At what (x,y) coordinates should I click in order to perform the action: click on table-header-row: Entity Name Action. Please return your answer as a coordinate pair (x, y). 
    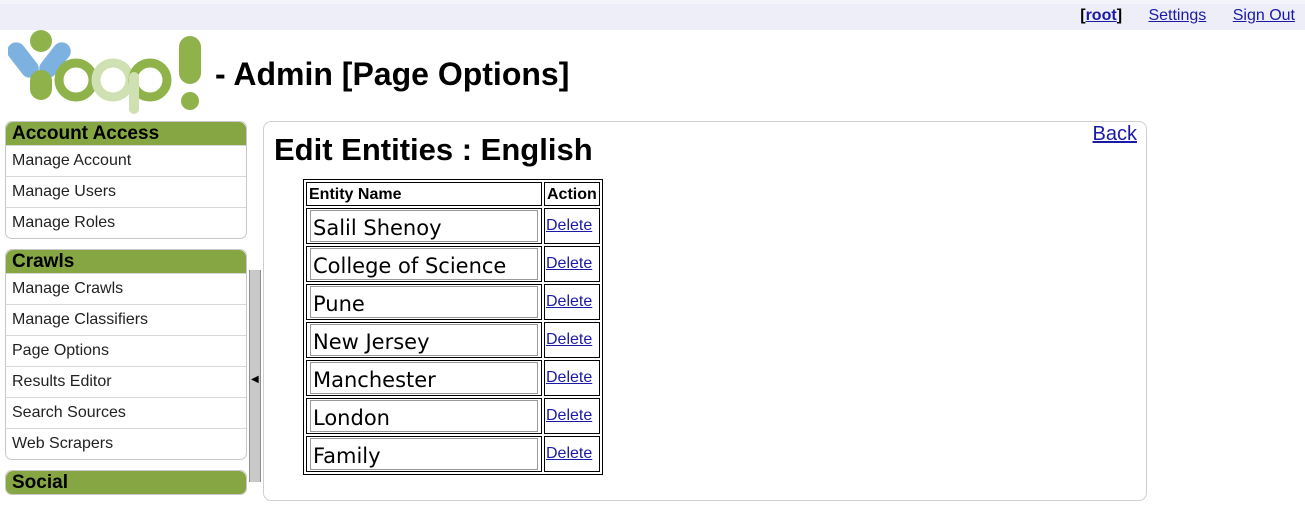
    Looking at the image, I should click on (453, 194).